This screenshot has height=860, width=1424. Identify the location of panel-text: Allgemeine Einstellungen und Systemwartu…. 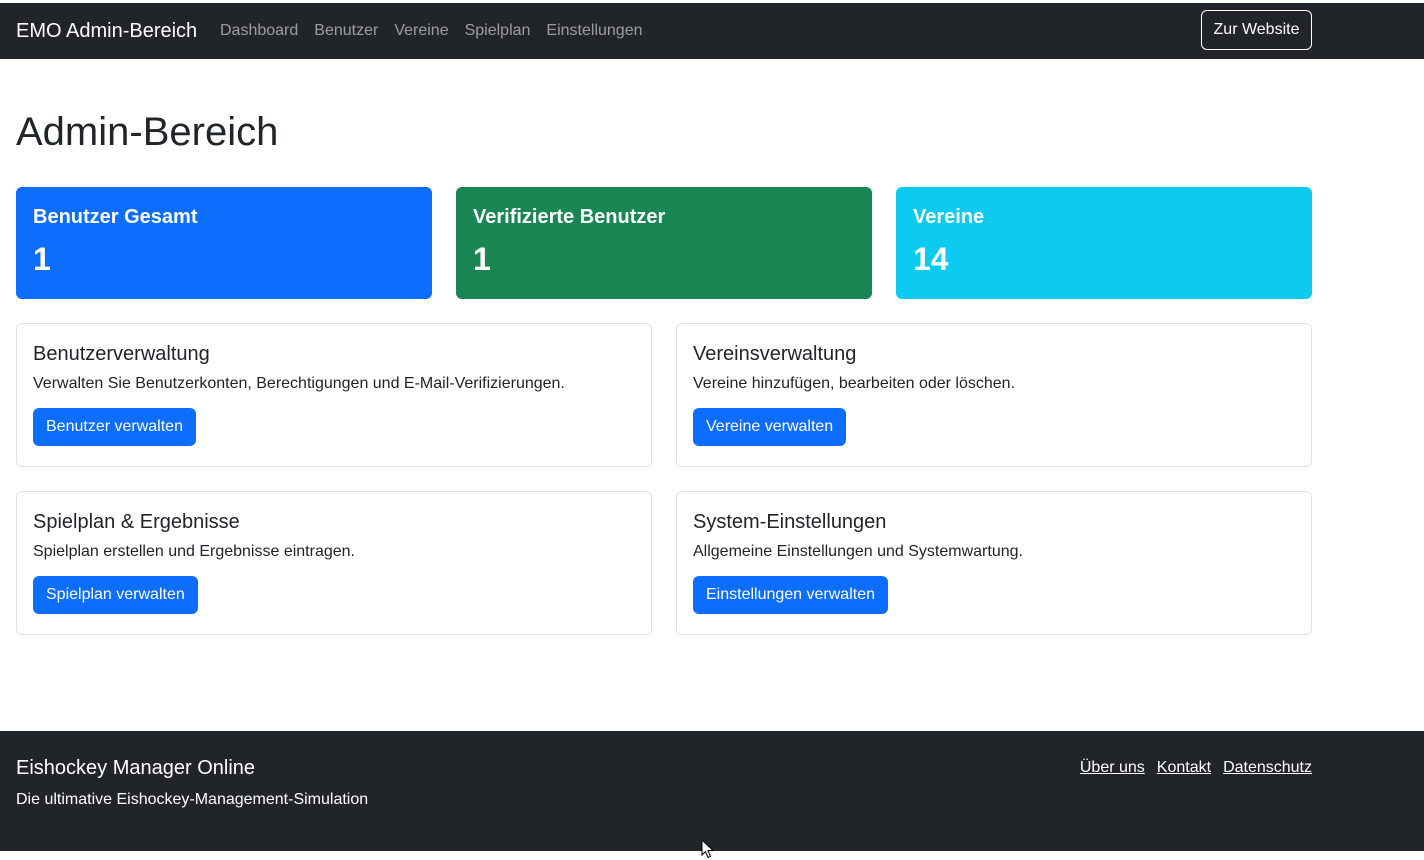
(858, 551).